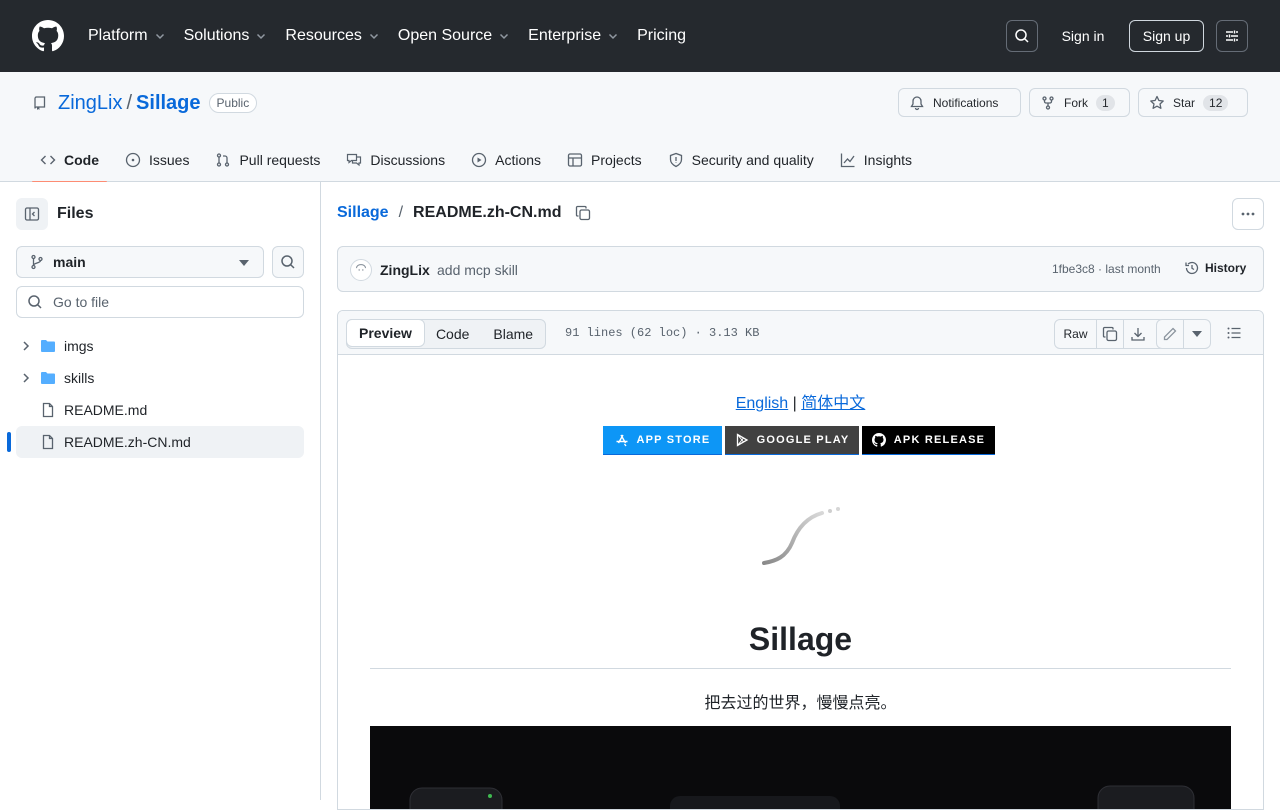 Image resolution: width=1280 pixels, height=810 pixels. I want to click on edit-dropdown-button, so click(1197, 334).